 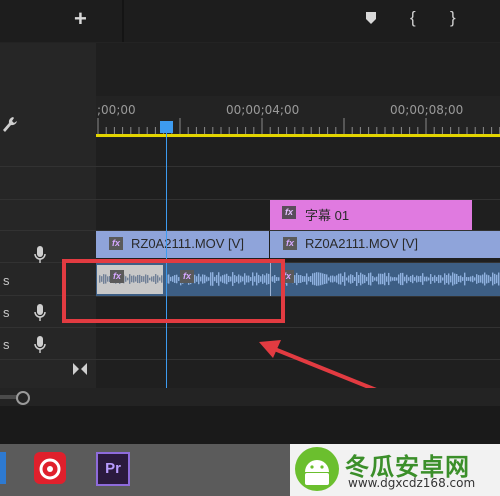 What do you see at coordinates (123, 21) in the screenshot?
I see `toolbar-divider` at bounding box center [123, 21].